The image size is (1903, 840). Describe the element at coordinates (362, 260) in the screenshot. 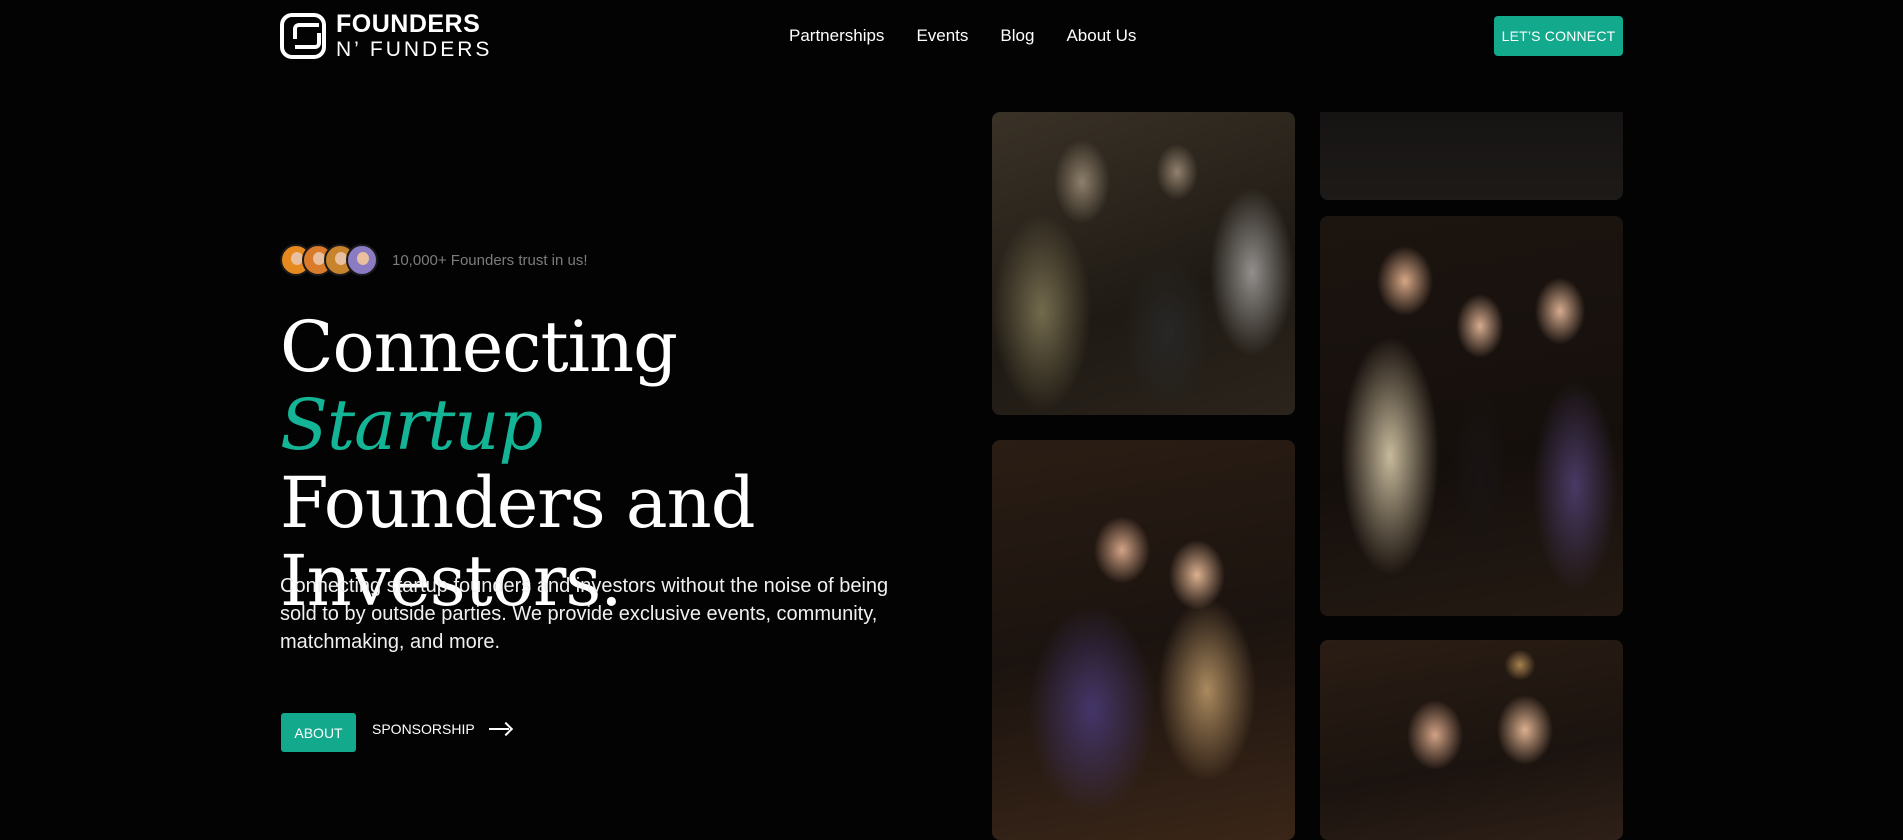

I see `avatar` at that location.